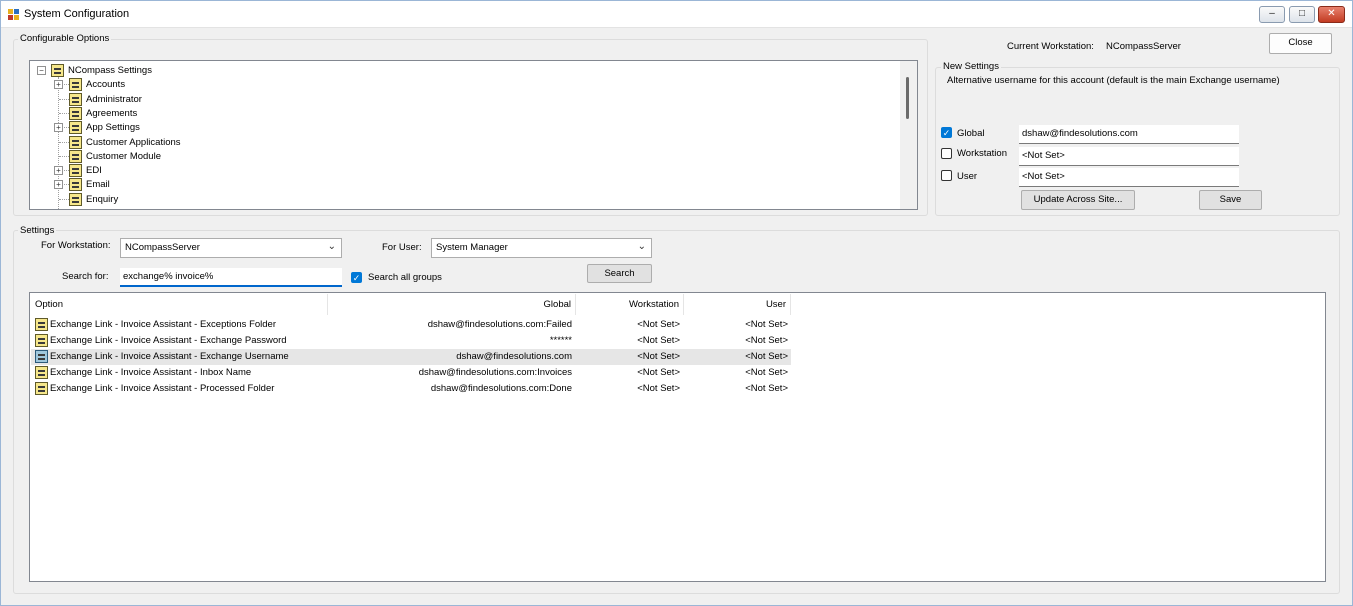  I want to click on workstation-value-field: <Not Set>, so click(1129, 156).